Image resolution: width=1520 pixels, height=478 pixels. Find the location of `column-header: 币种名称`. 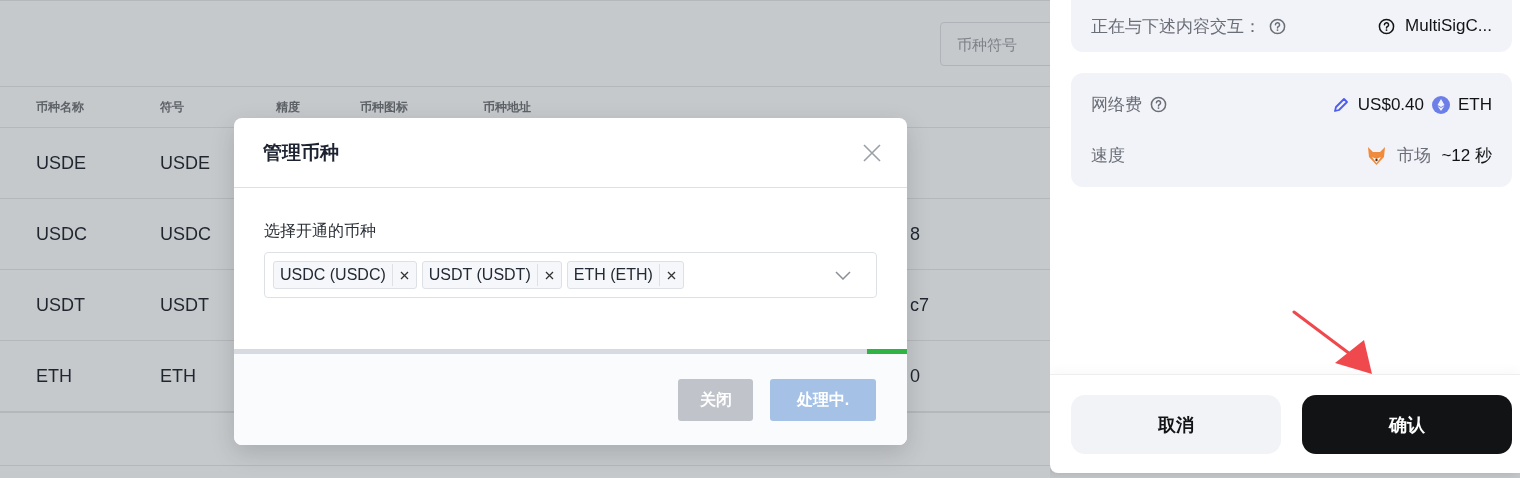

column-header: 币种名称 is located at coordinates (60, 107).